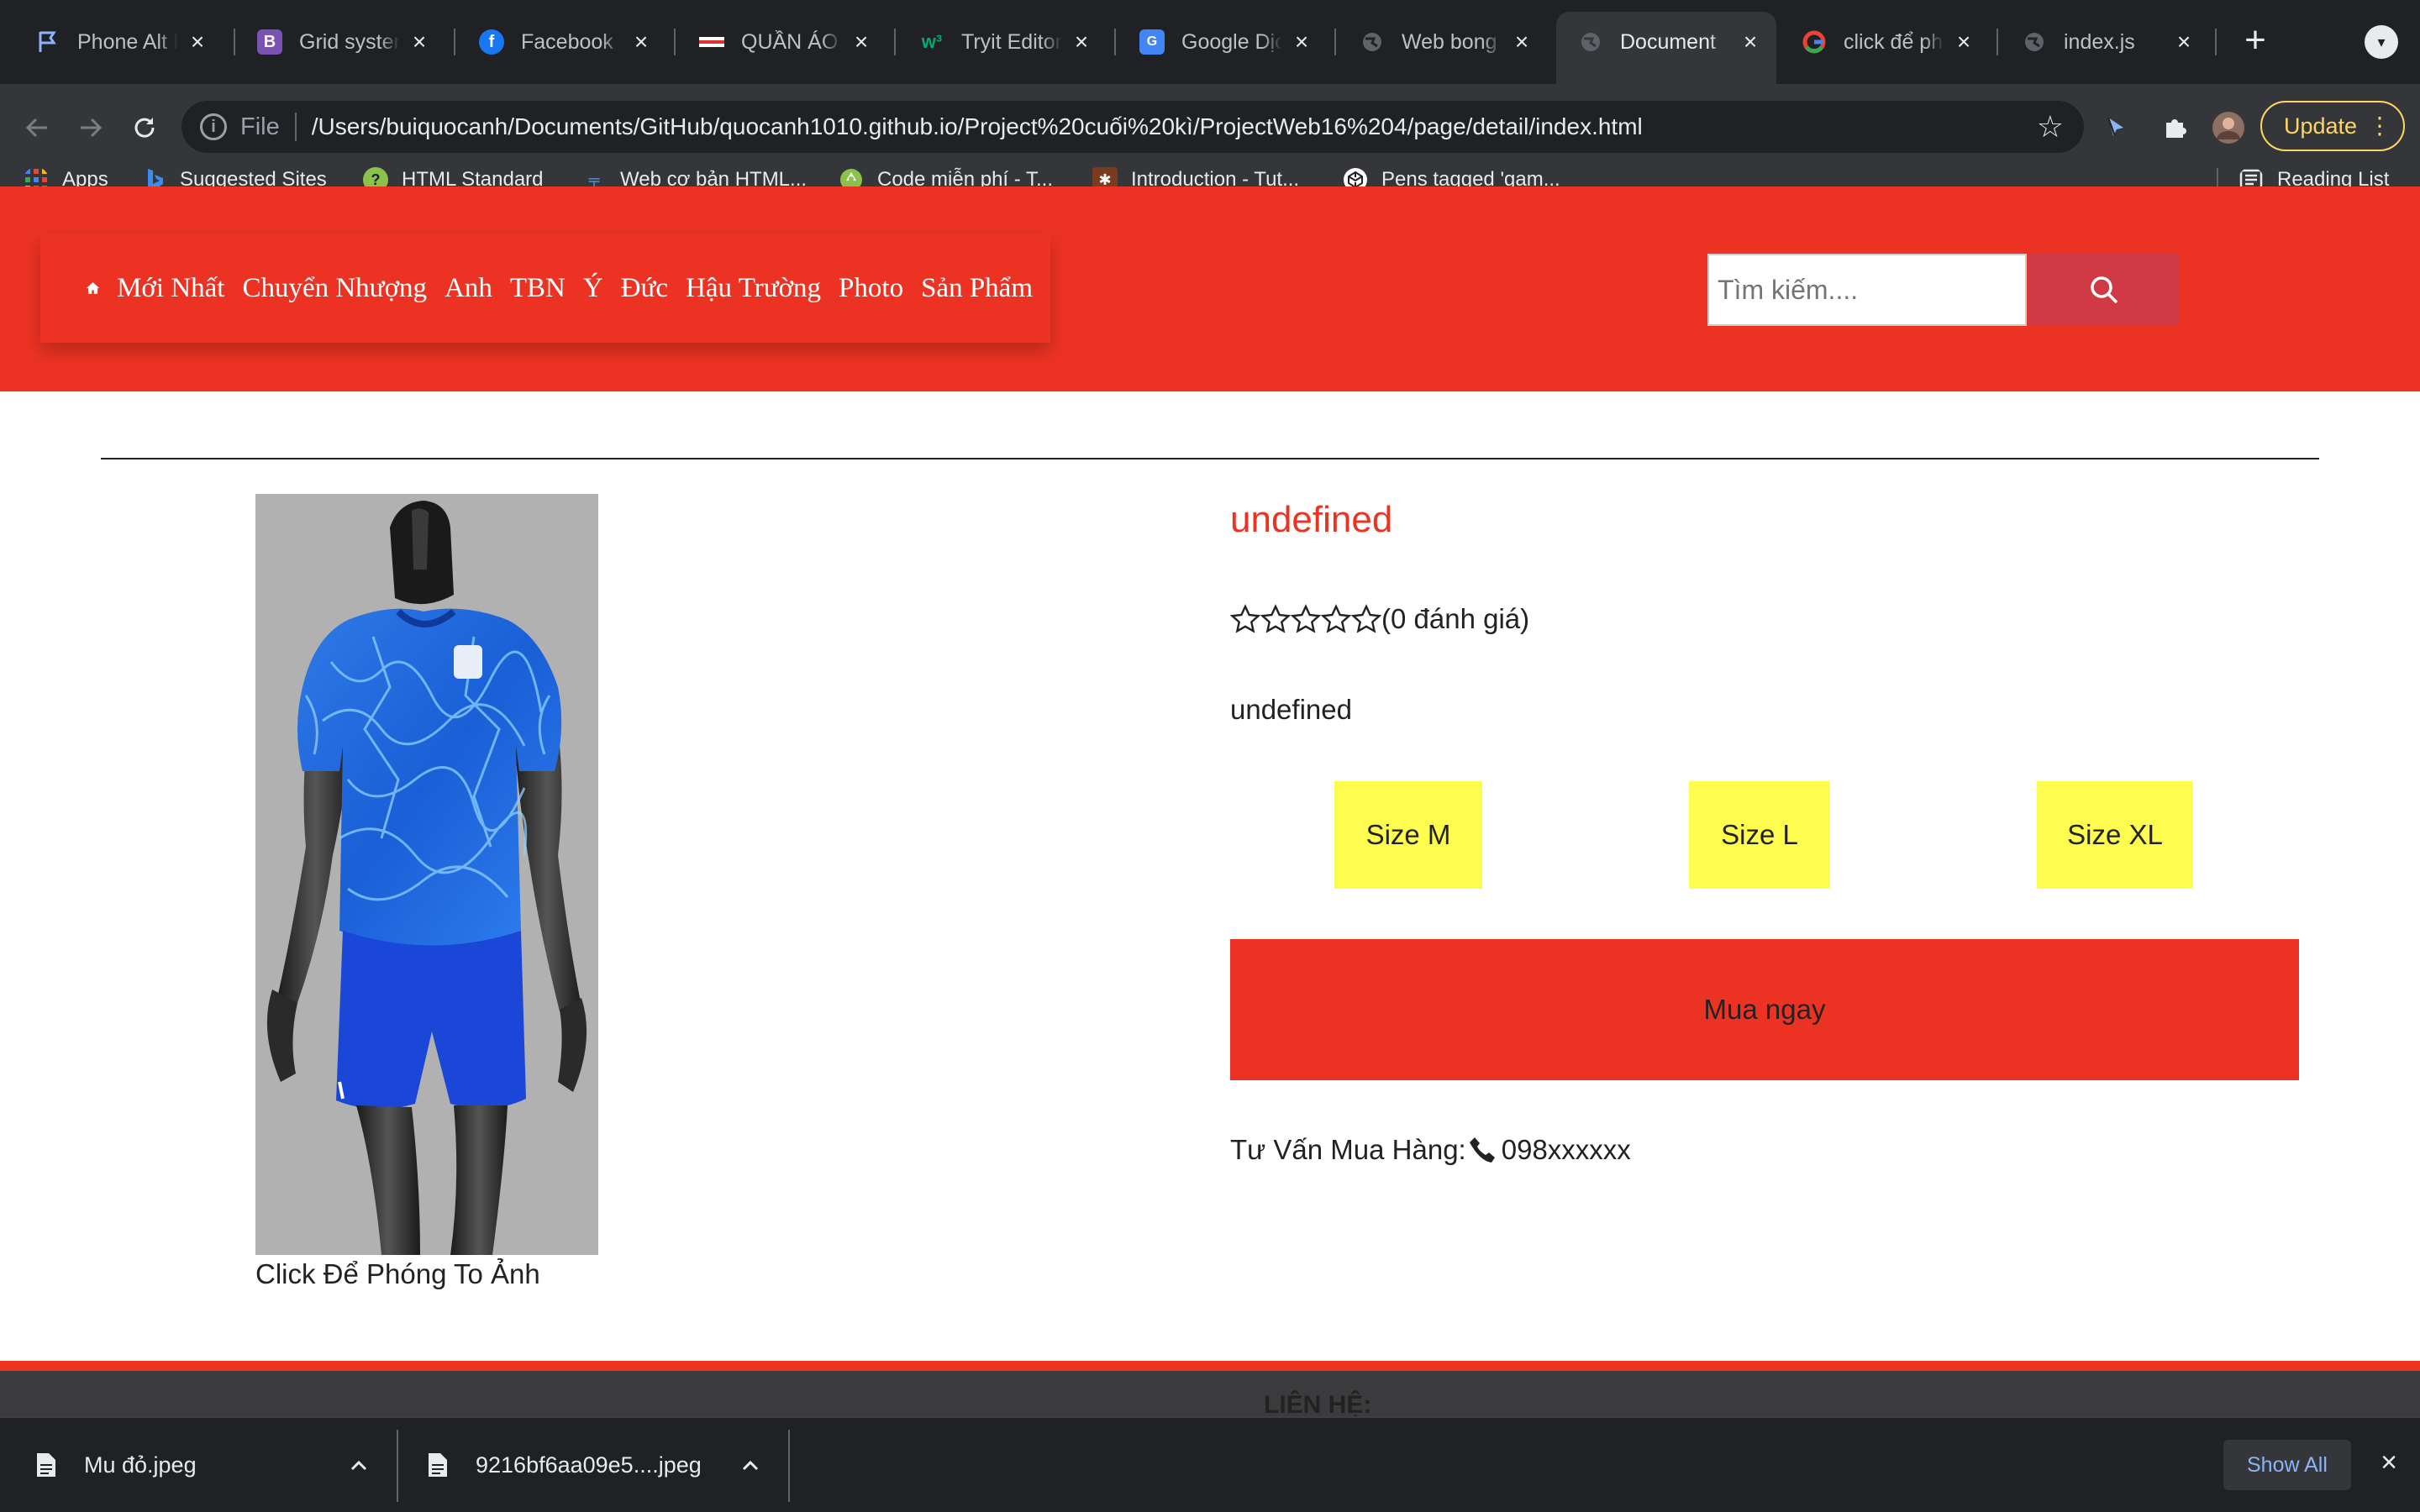  I want to click on site-icon, so click(711, 42).